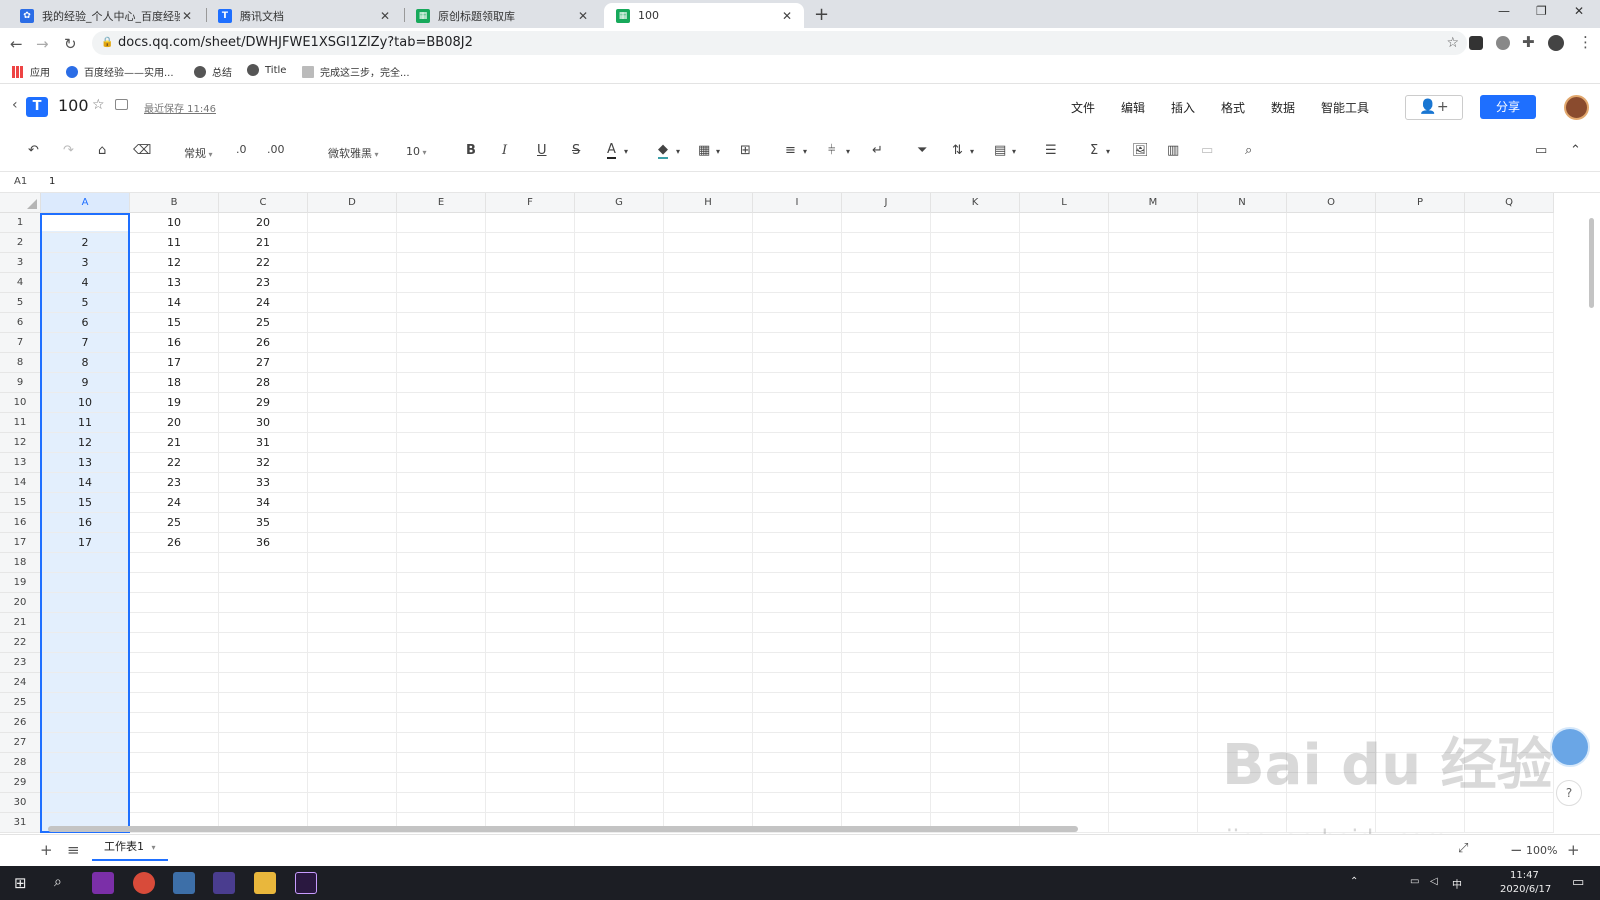 The image size is (1600, 900). Describe the element at coordinates (265, 883) in the screenshot. I see `file-explorer-icon` at that location.